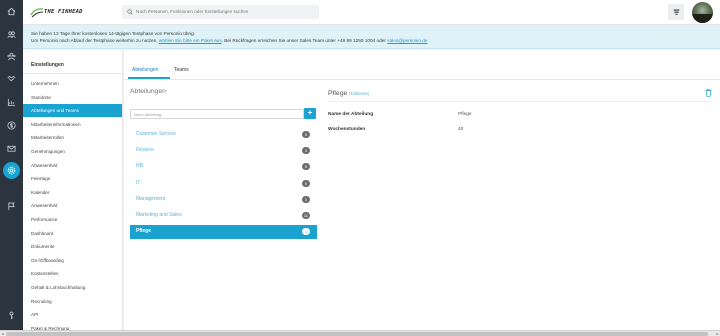  I want to click on home-icon, so click(11, 11).